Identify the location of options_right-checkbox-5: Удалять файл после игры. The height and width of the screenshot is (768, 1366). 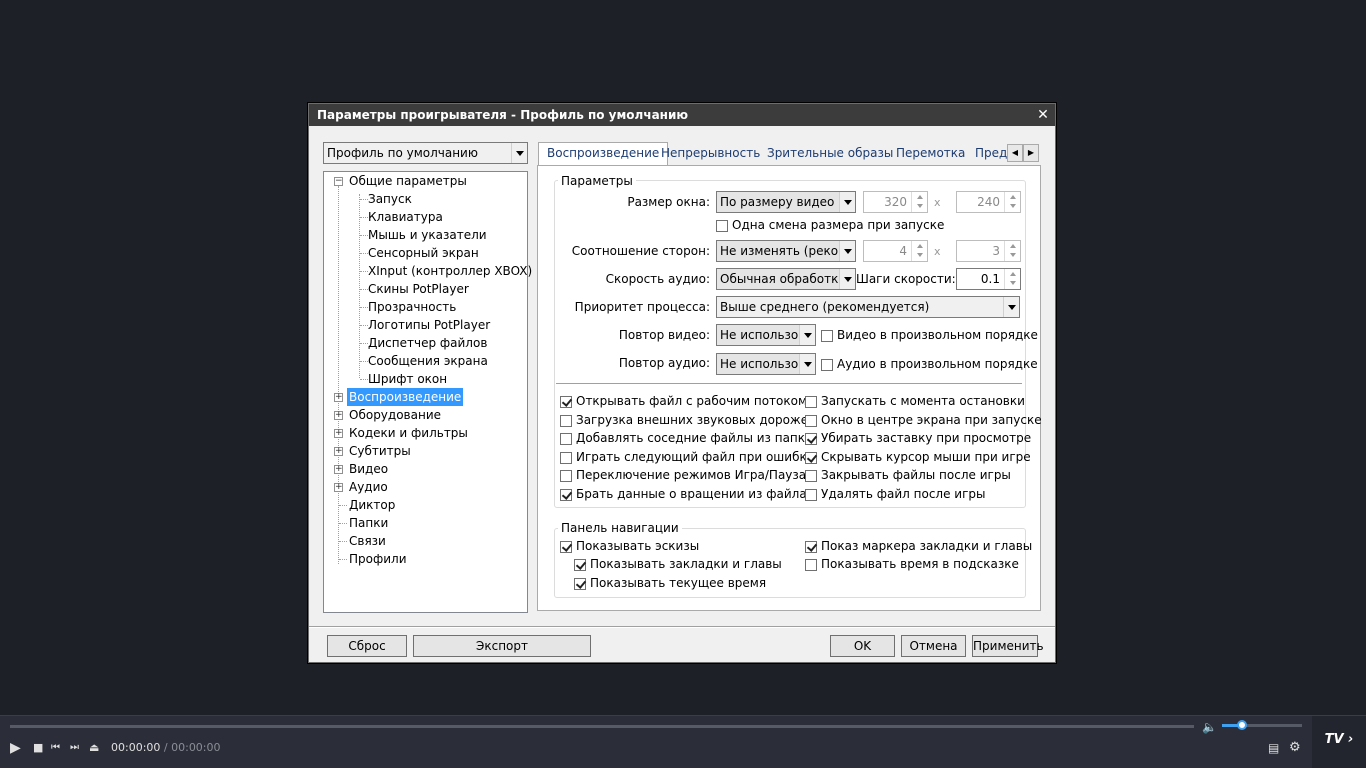
(895, 495).